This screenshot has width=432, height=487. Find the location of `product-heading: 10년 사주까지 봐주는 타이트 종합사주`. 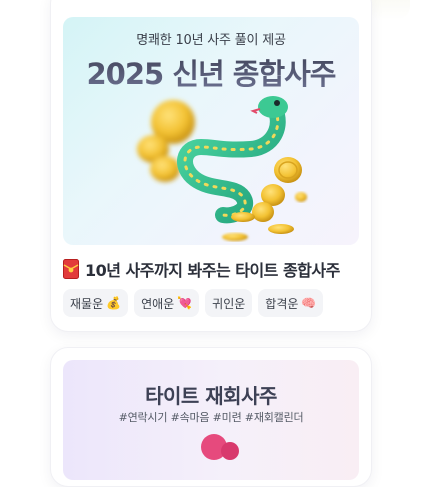

product-heading: 10년 사주까지 봐주는 타이트 종합사주 is located at coordinates (201, 269).